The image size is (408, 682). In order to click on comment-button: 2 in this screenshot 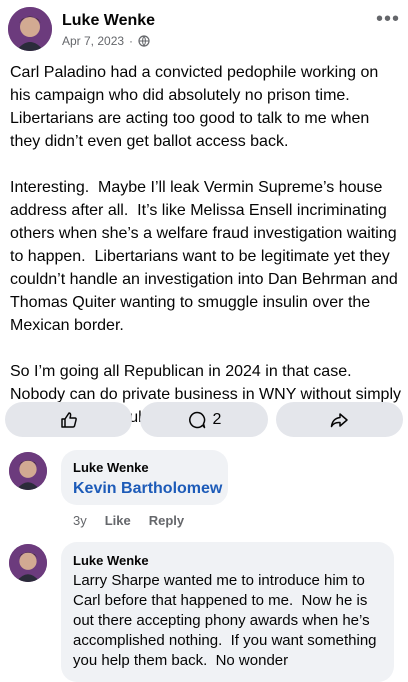, I will do `click(204, 419)`.